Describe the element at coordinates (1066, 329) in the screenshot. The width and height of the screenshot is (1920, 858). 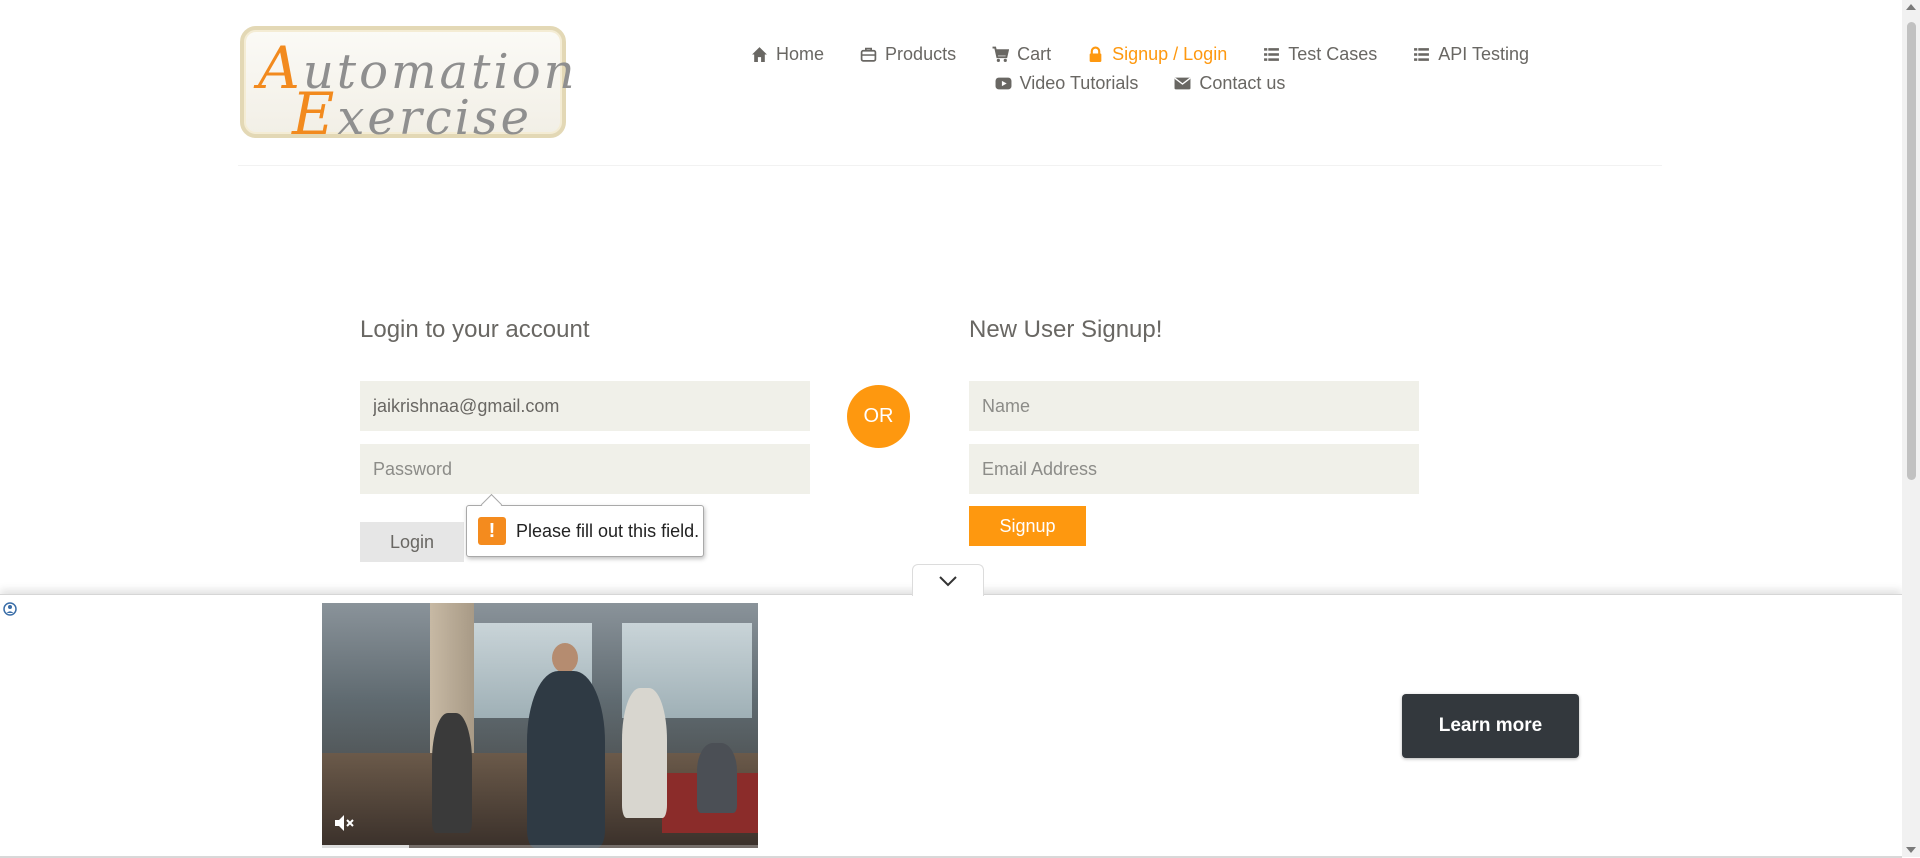
I see `signup-title: New User Signup!` at that location.